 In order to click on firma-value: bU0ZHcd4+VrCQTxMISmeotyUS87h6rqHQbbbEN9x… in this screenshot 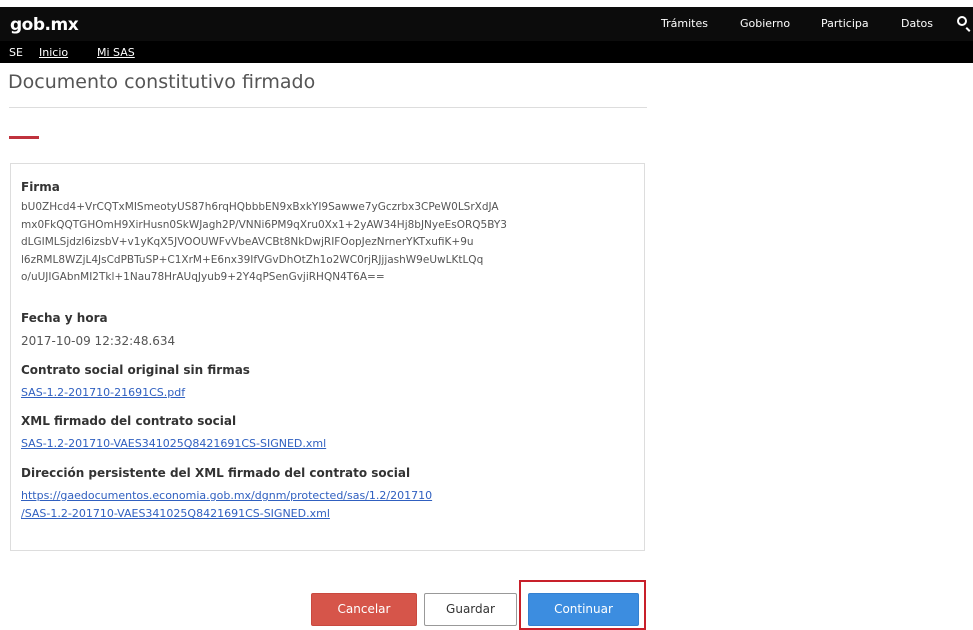, I will do `click(264, 242)`.